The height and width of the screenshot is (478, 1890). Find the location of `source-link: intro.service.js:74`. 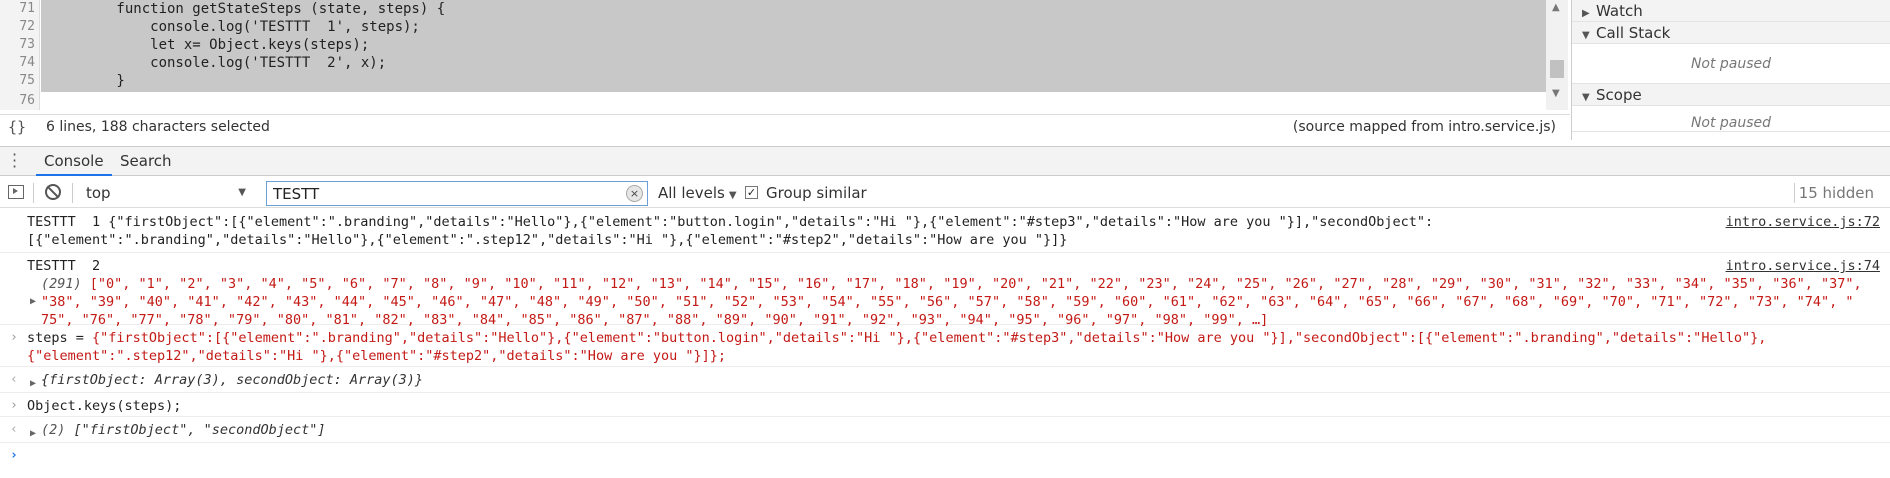

source-link: intro.service.js:74 is located at coordinates (1803, 266).